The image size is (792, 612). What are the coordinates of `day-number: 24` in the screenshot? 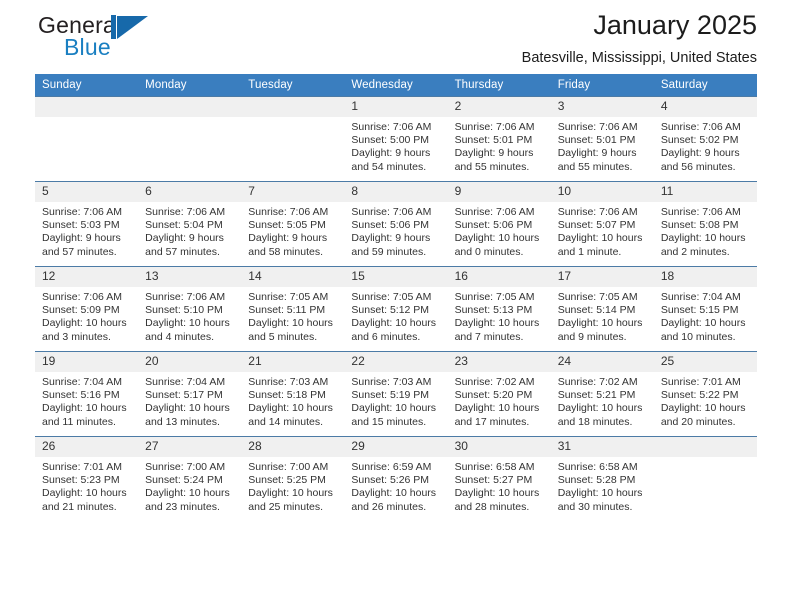 It's located at (602, 362).